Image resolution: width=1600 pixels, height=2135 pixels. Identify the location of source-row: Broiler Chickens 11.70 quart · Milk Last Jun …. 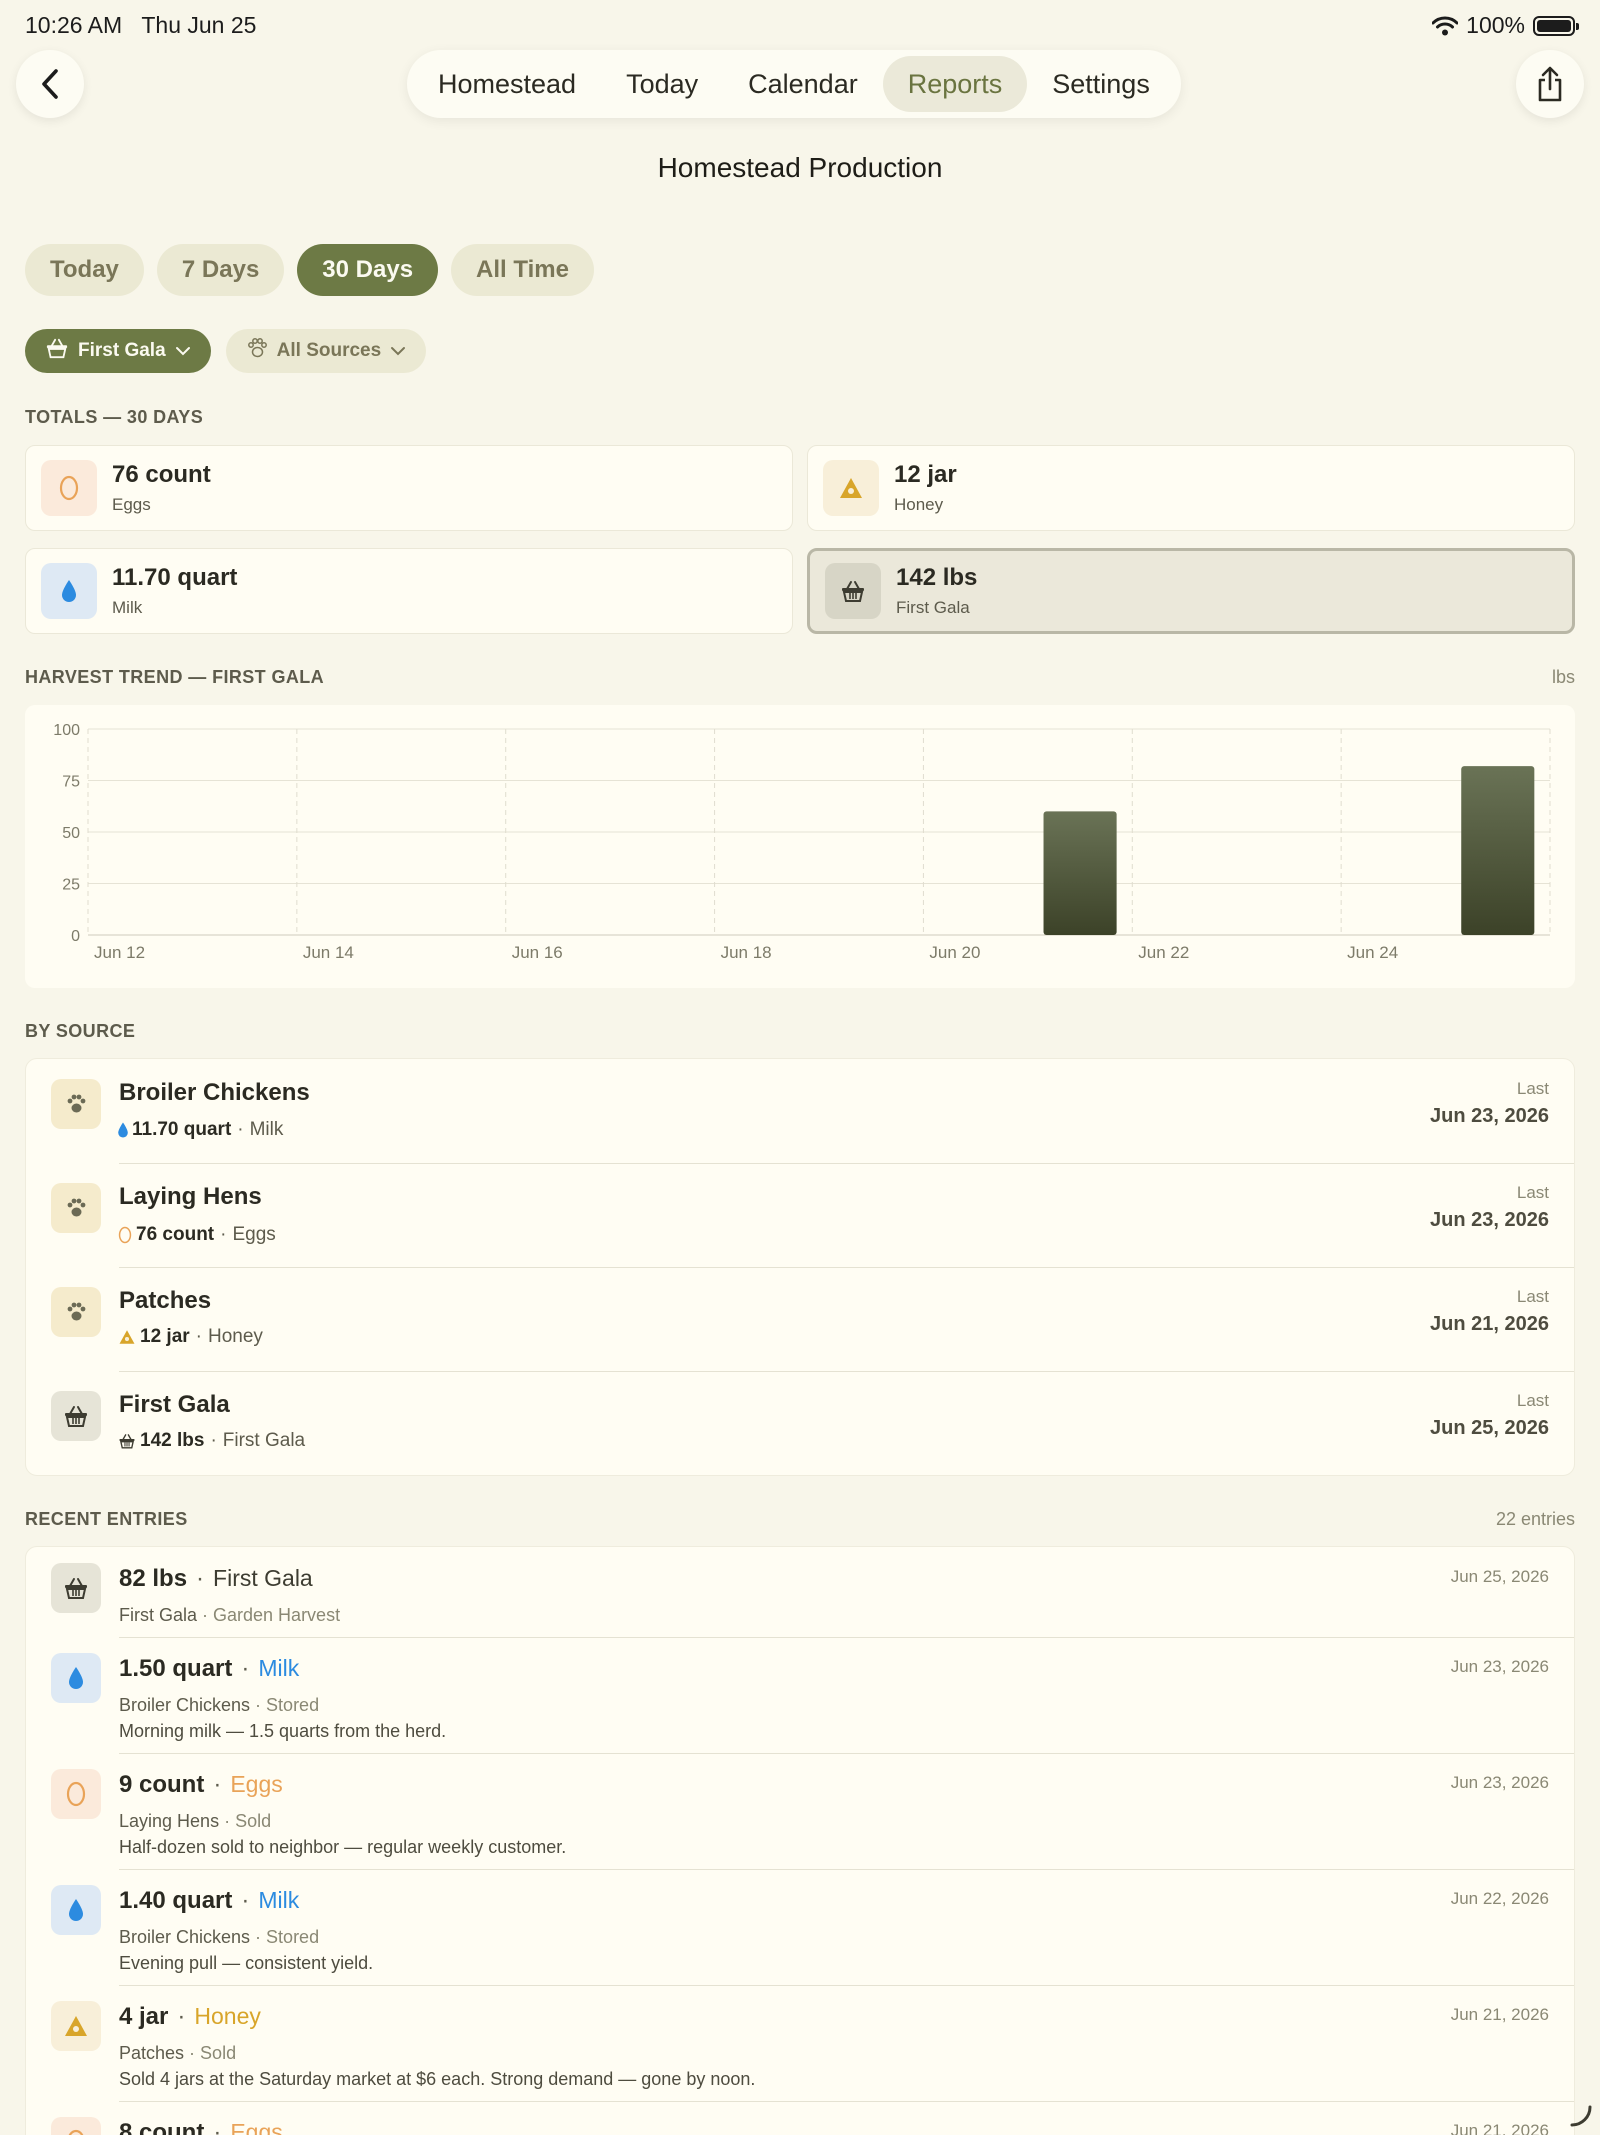
(800, 1111).